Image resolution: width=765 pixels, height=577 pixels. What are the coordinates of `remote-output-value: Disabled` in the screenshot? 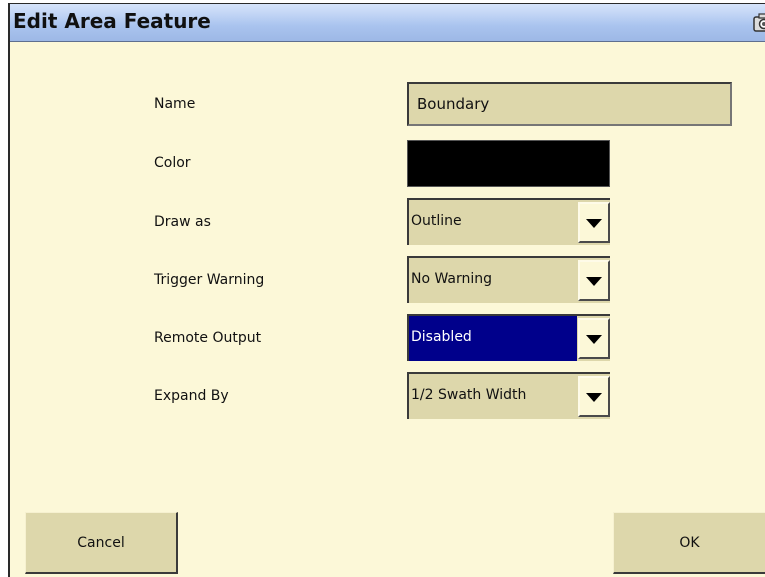 It's located at (493, 338).